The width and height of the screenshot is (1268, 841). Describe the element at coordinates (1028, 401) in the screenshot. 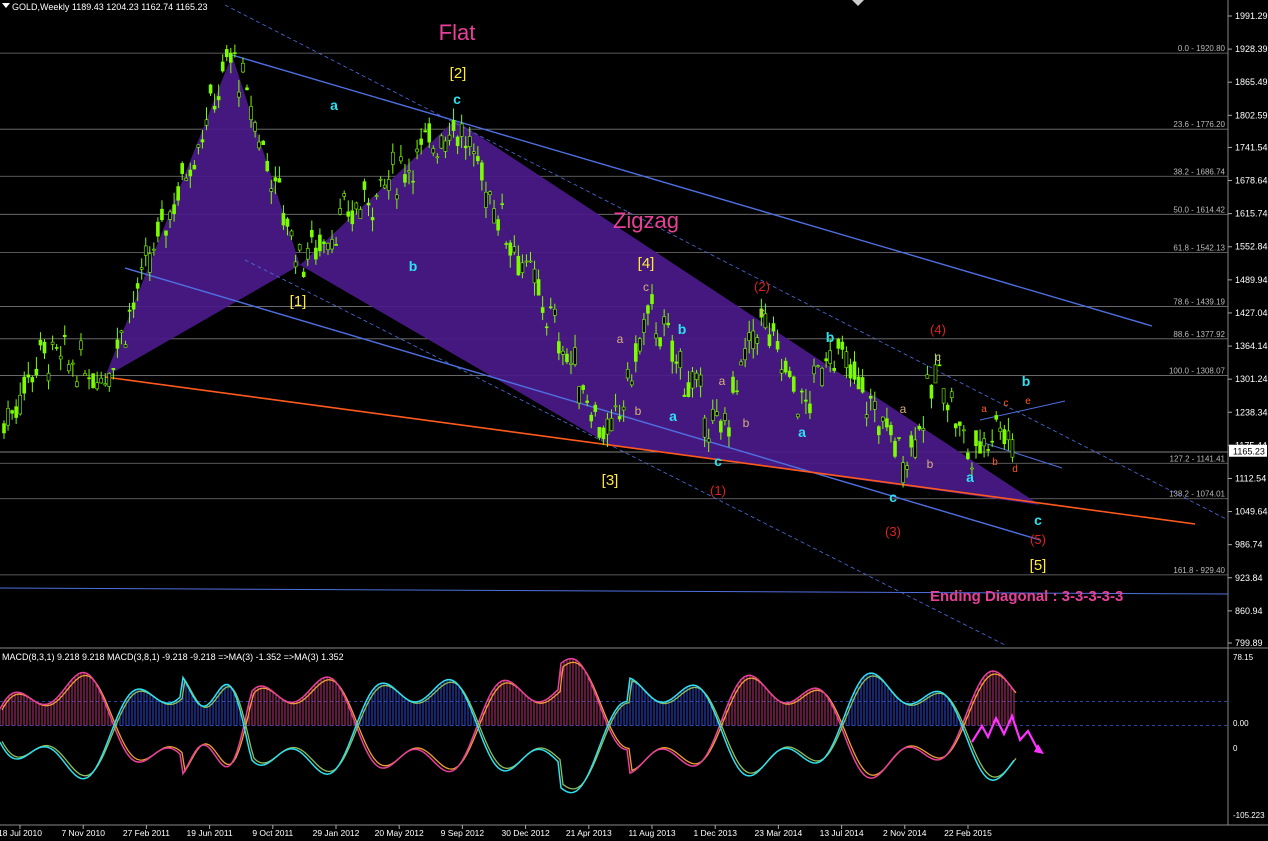

I see `wave-e-label: e` at that location.